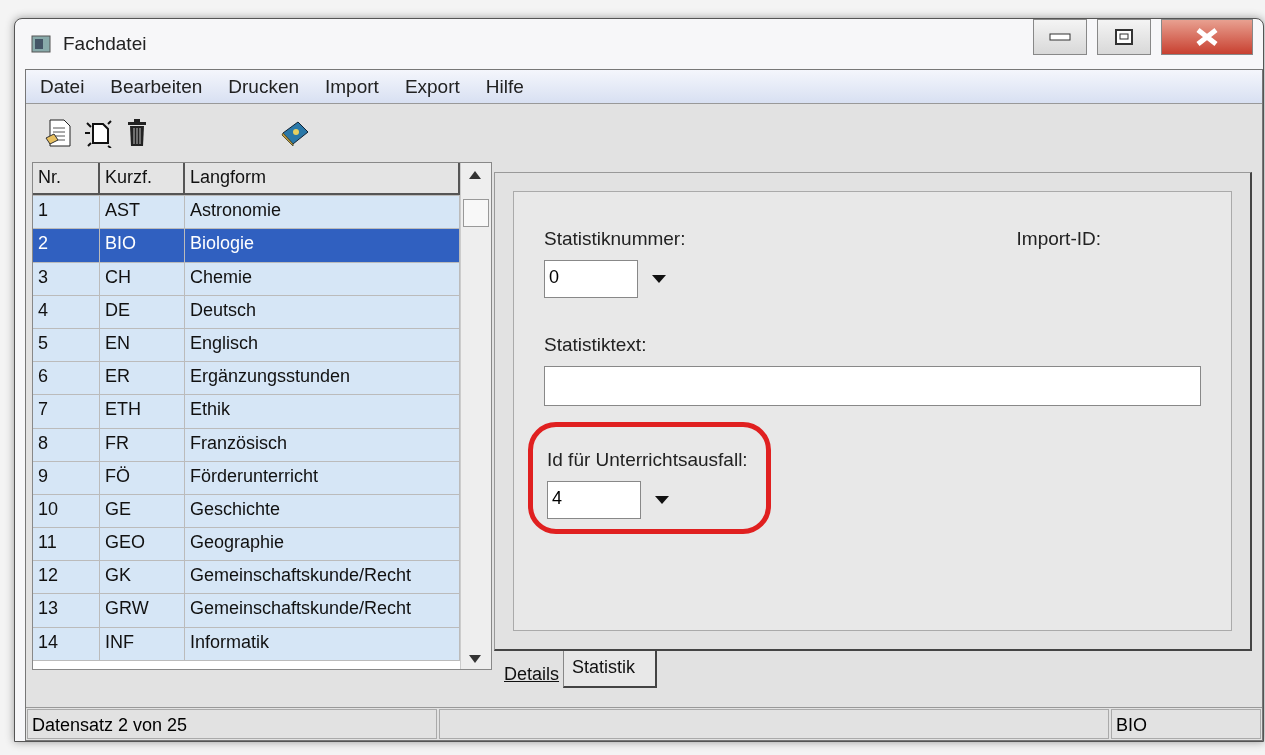  I want to click on table-cell: GEO, so click(142, 544).